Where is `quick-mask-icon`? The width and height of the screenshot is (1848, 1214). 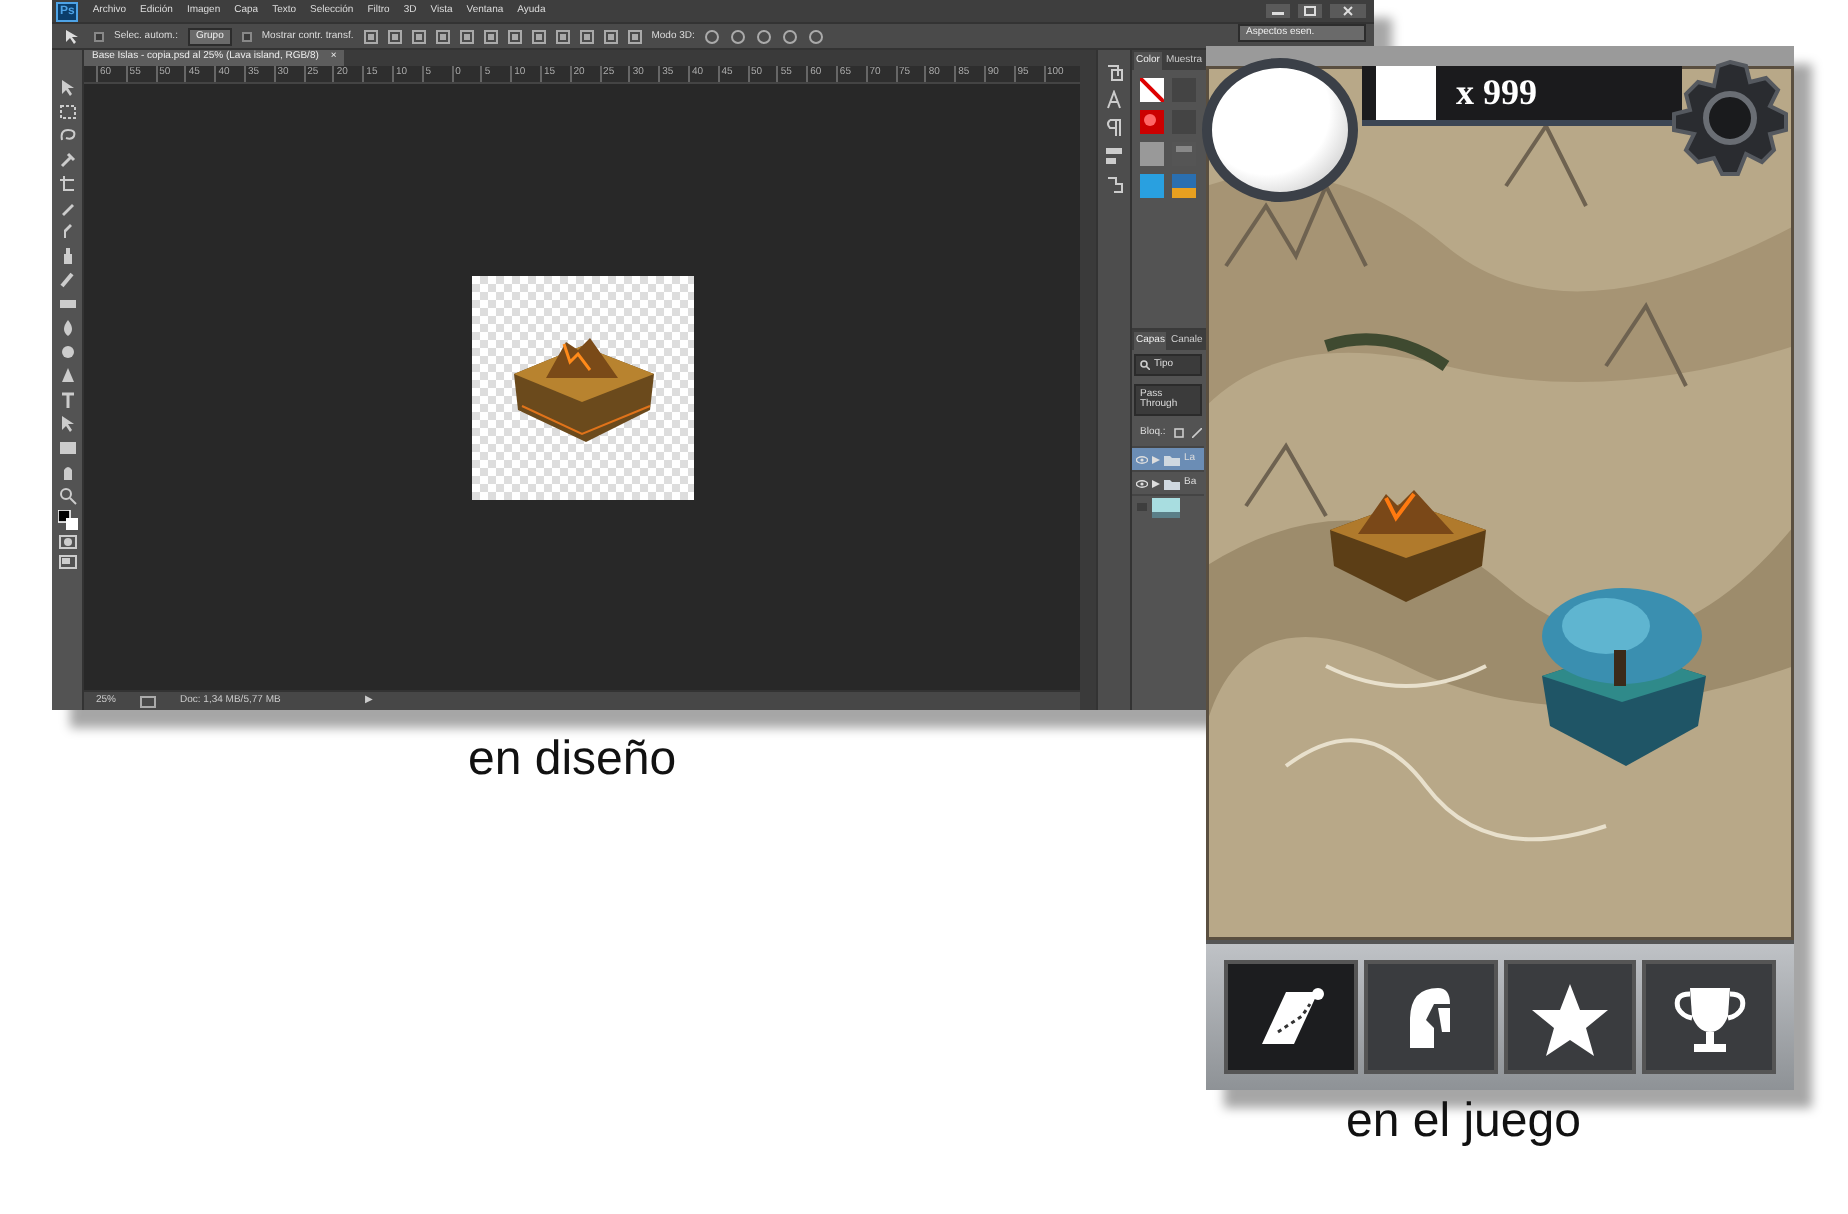 quick-mask-icon is located at coordinates (67, 542).